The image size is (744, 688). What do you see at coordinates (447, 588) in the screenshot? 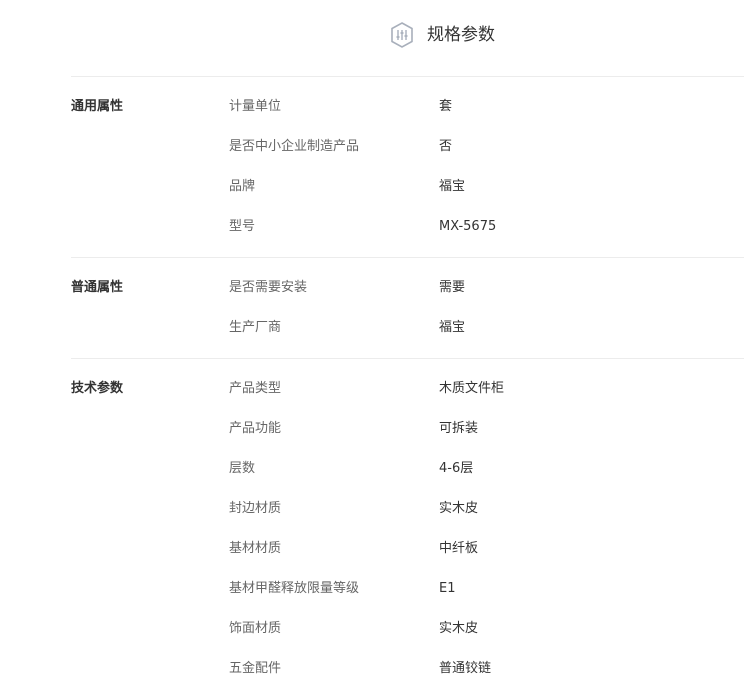
I see `spec-value: E1` at bounding box center [447, 588].